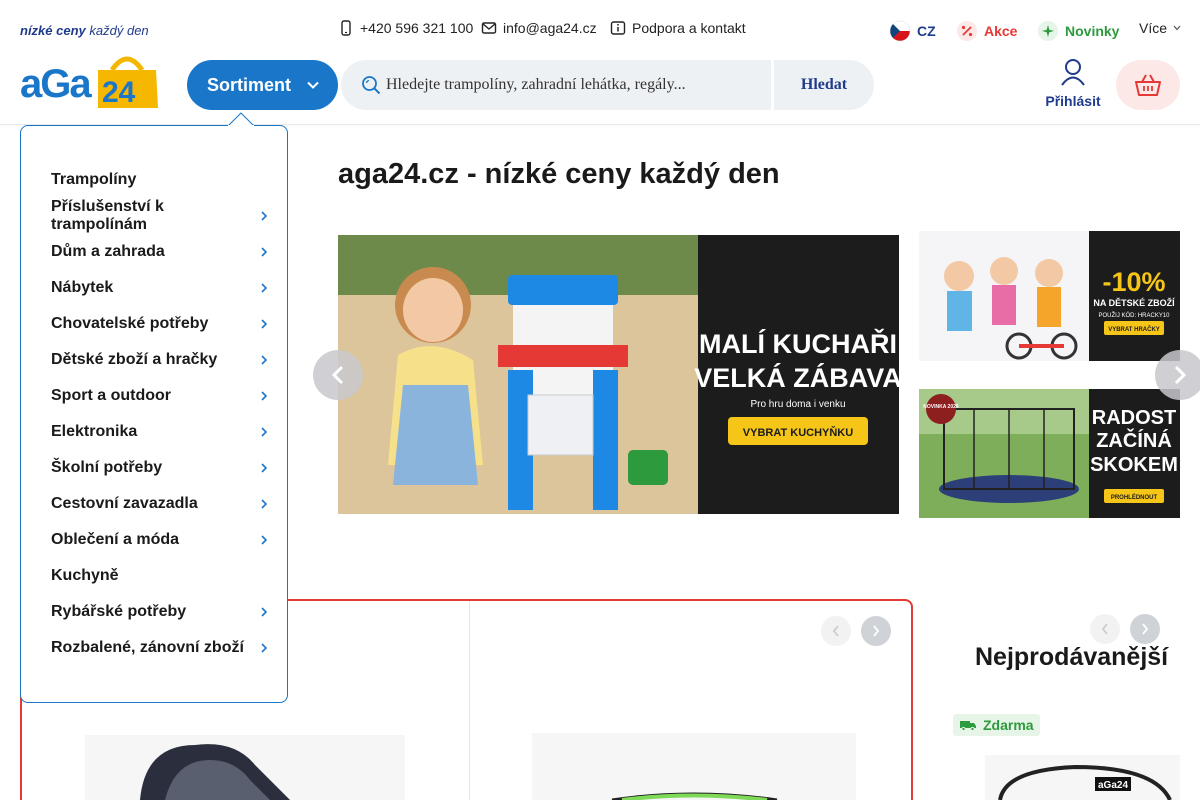  What do you see at coordinates (796, 377) in the screenshot?
I see `banner-heading-2: VELKÁ ZÁBAVA` at bounding box center [796, 377].